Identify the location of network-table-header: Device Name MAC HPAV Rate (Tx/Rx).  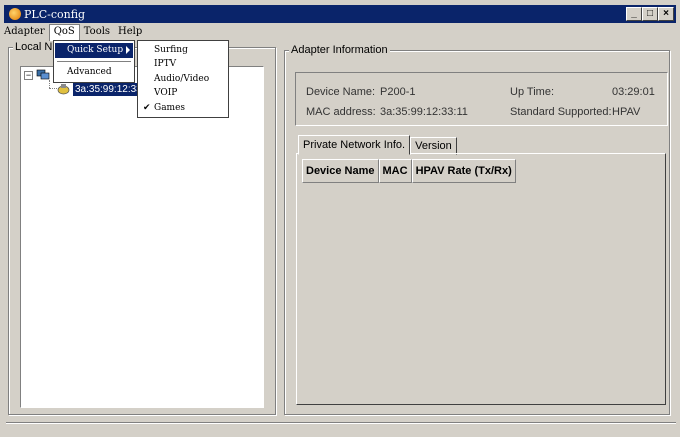
(409, 171).